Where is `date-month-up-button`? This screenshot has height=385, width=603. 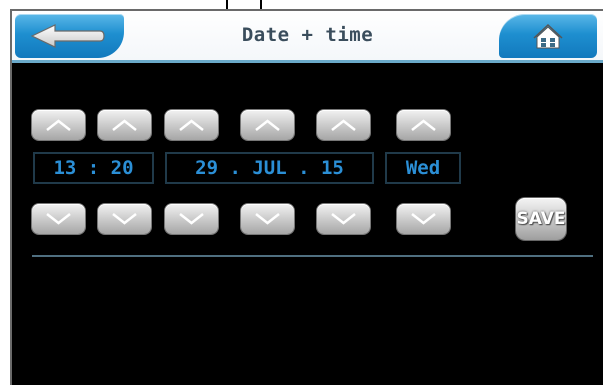
date-month-up-button is located at coordinates (267, 125).